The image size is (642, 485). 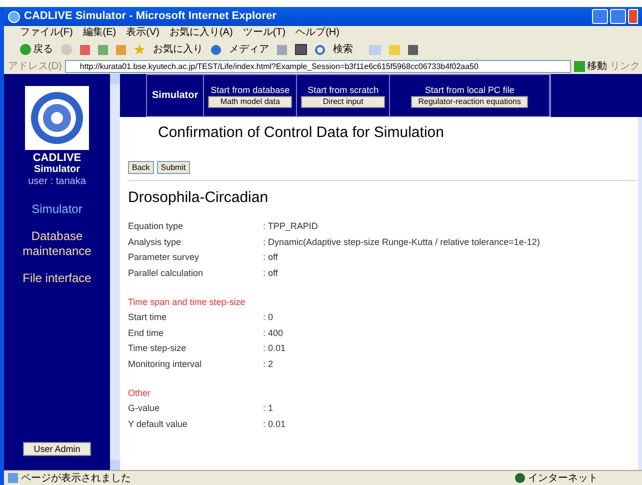 I want to click on sidebar-link: Simulator, so click(x=57, y=209).